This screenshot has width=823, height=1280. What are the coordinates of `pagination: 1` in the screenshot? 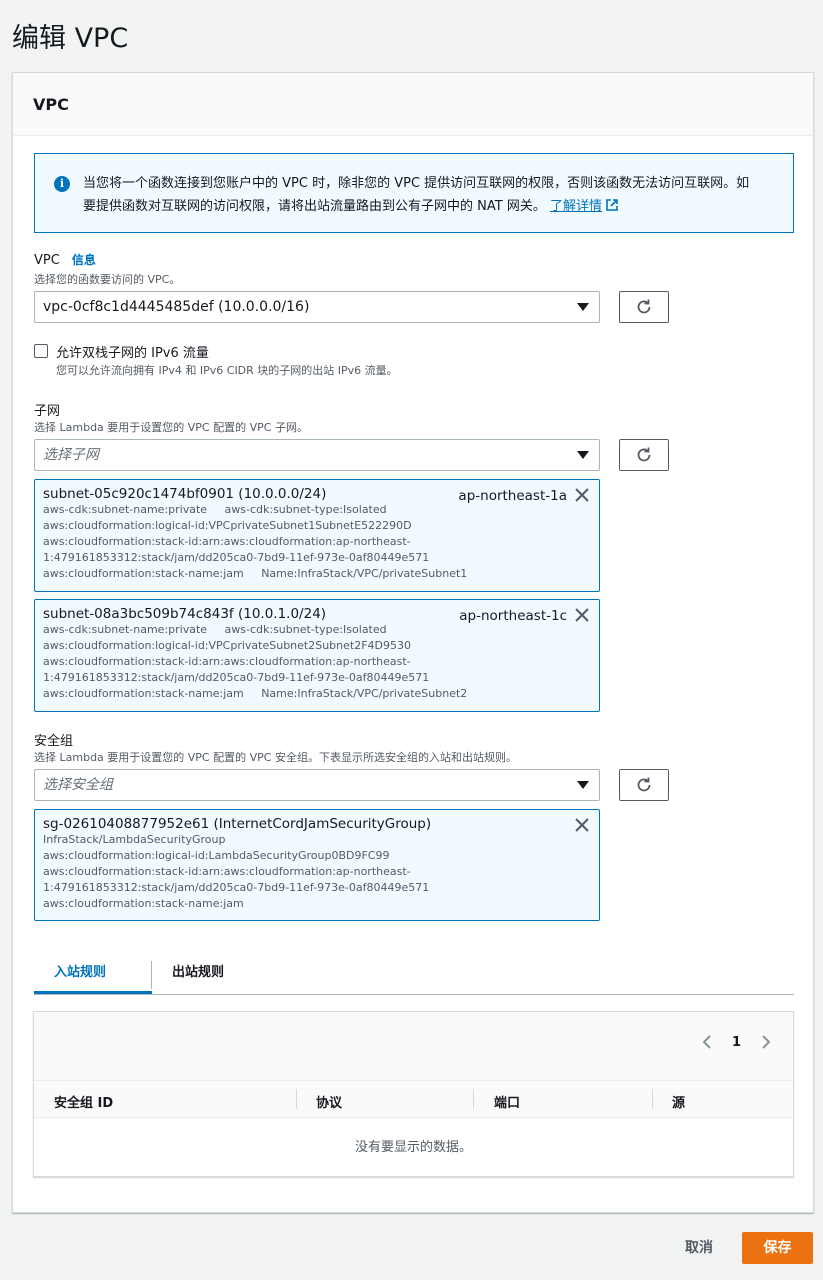 It's located at (736, 1042).